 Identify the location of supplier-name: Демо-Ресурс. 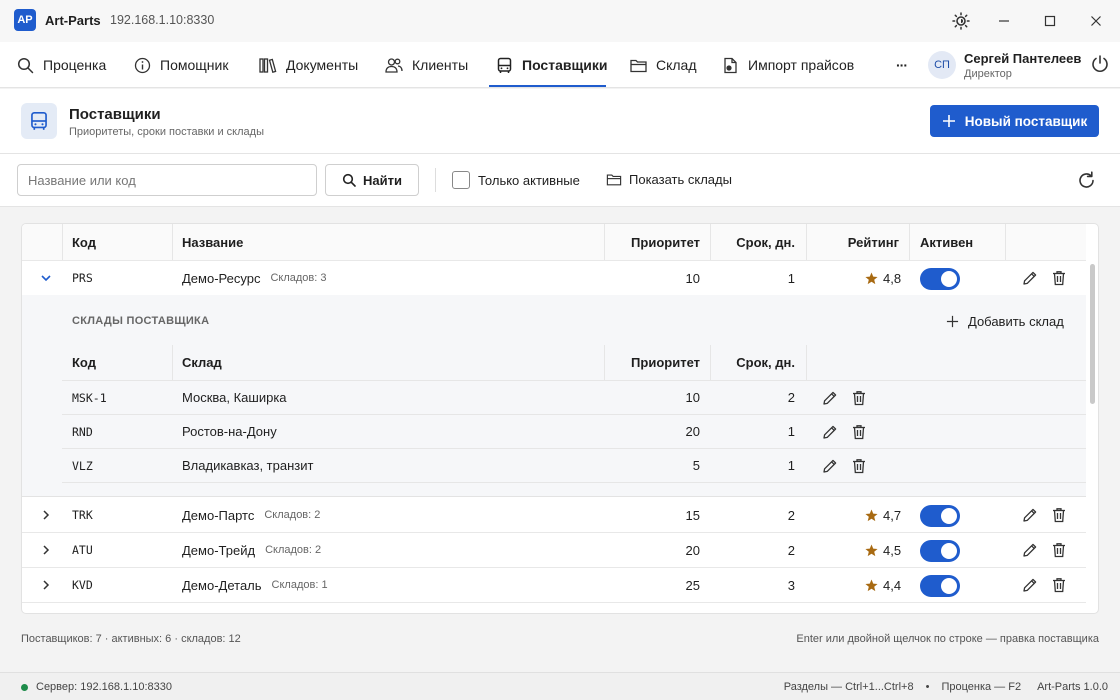
(221, 278).